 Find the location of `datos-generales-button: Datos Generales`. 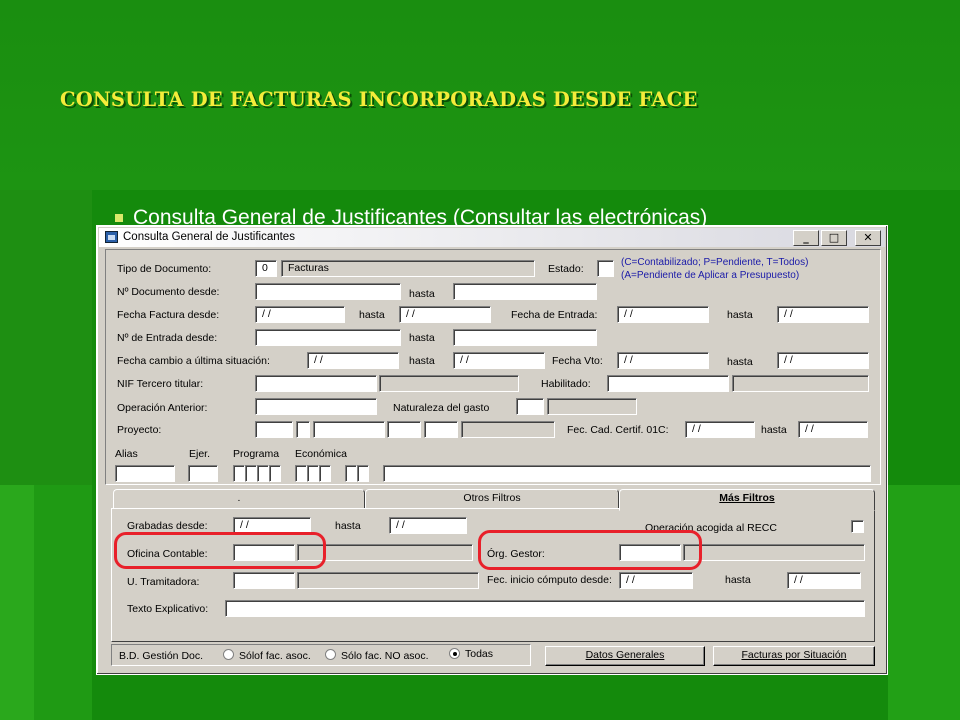

datos-generales-button: Datos Generales is located at coordinates (625, 656).